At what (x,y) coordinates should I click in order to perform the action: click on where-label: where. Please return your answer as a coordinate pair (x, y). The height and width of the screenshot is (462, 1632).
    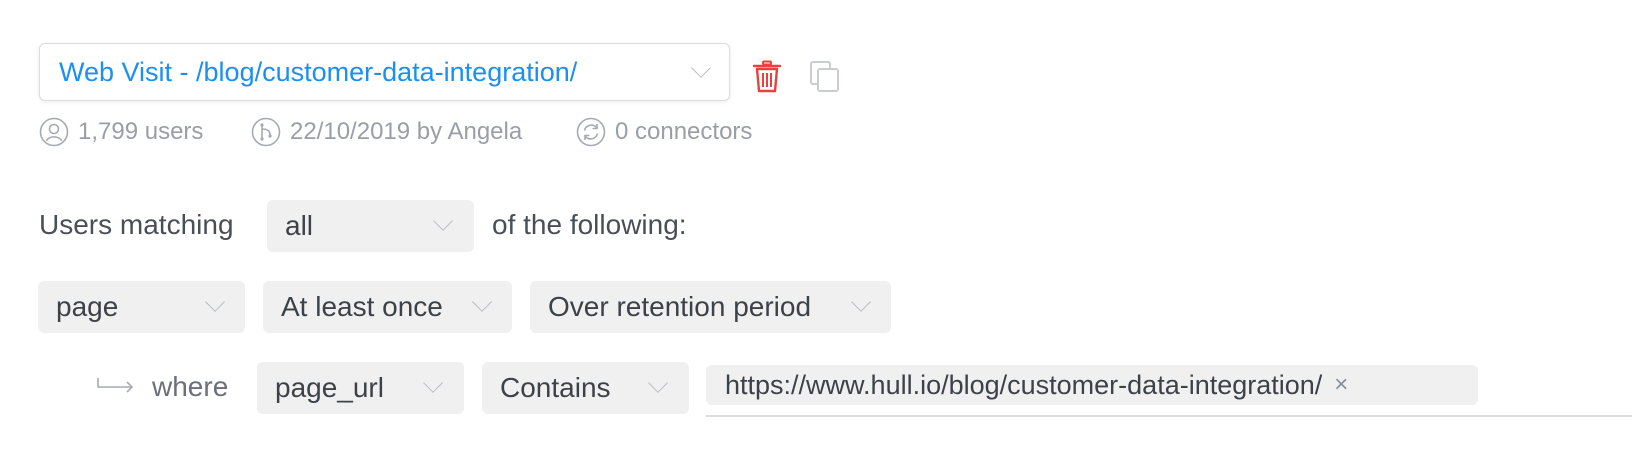
    Looking at the image, I should click on (190, 386).